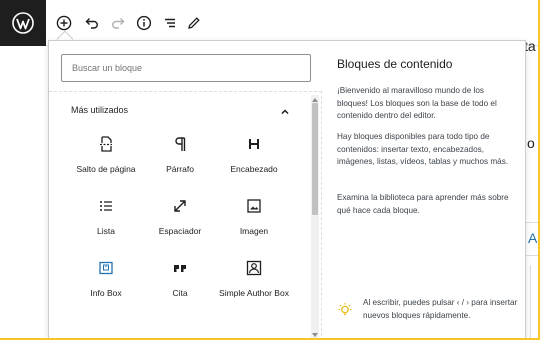 Image resolution: width=540 pixels, height=340 pixels. I want to click on block-search-input, so click(186, 68).